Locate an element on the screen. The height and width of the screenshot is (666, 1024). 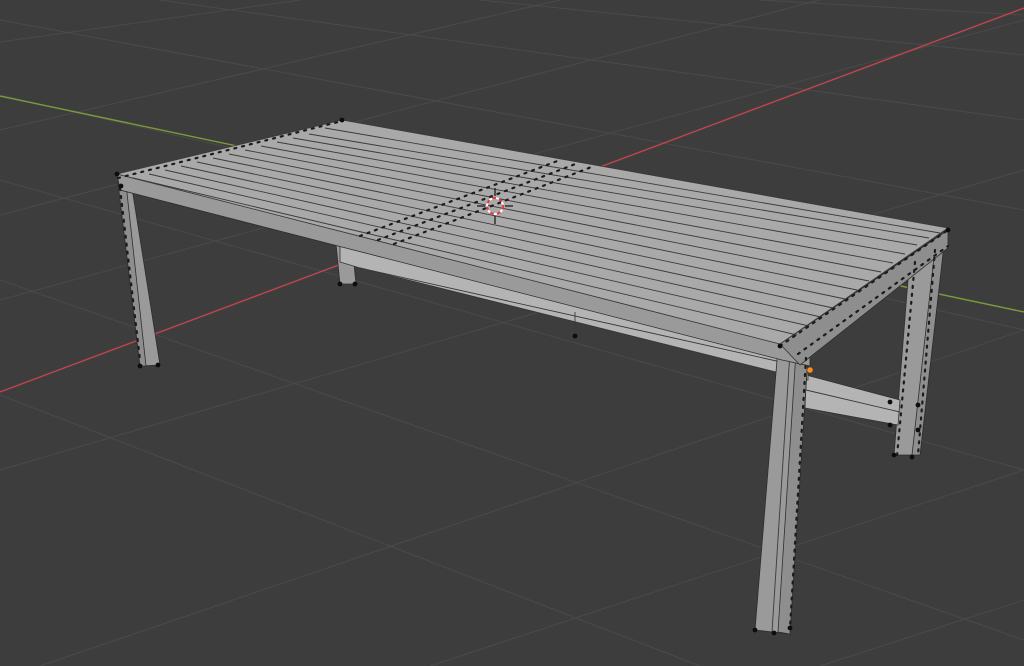
active-vertex is located at coordinates (810, 370).